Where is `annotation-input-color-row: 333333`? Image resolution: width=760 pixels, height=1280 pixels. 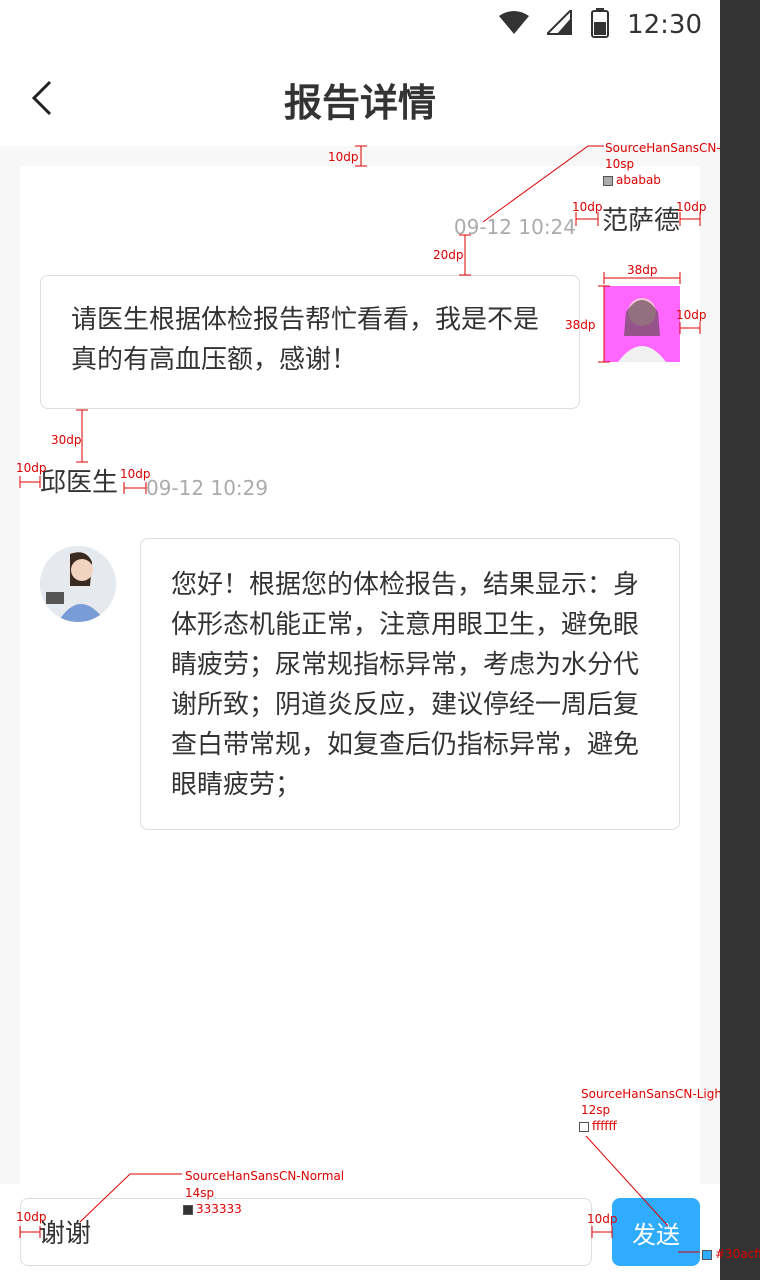
annotation-input-color-row: 333333 is located at coordinates (212, 1209).